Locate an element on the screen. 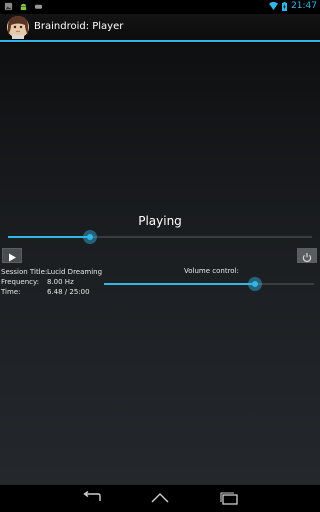 The height and width of the screenshot is (512, 320). volume-slider is located at coordinates (209, 284).